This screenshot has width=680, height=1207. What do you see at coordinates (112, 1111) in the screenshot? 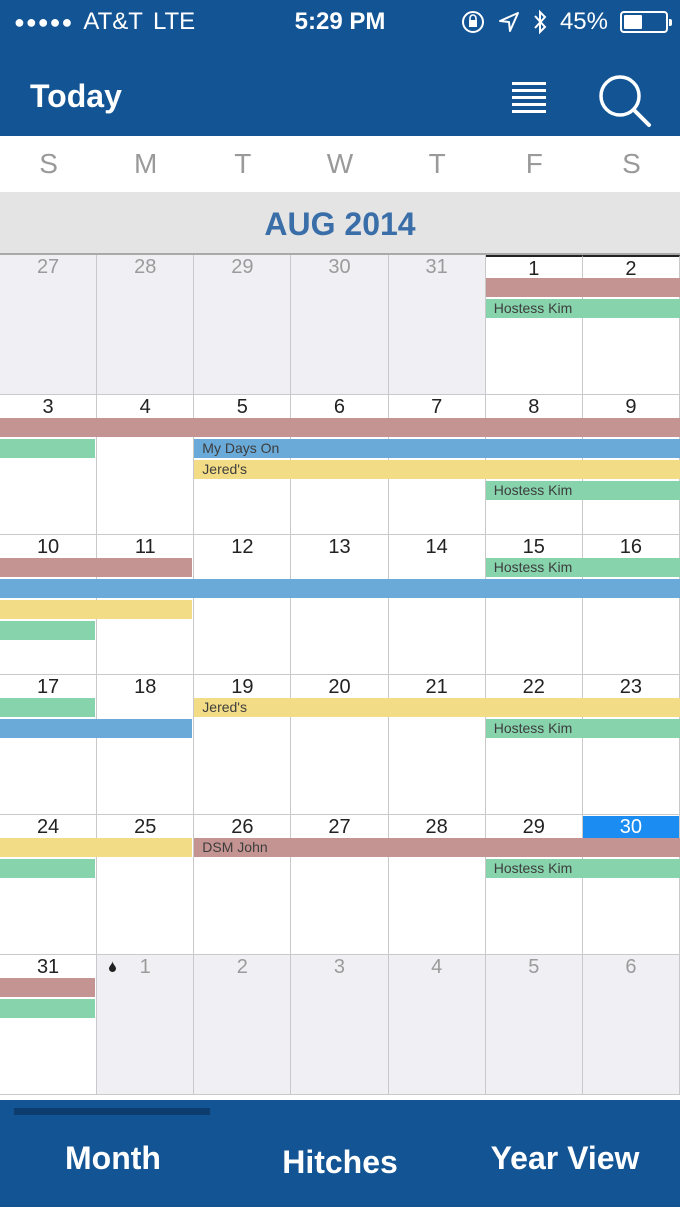
I see `tab-selection-indicator` at bounding box center [112, 1111].